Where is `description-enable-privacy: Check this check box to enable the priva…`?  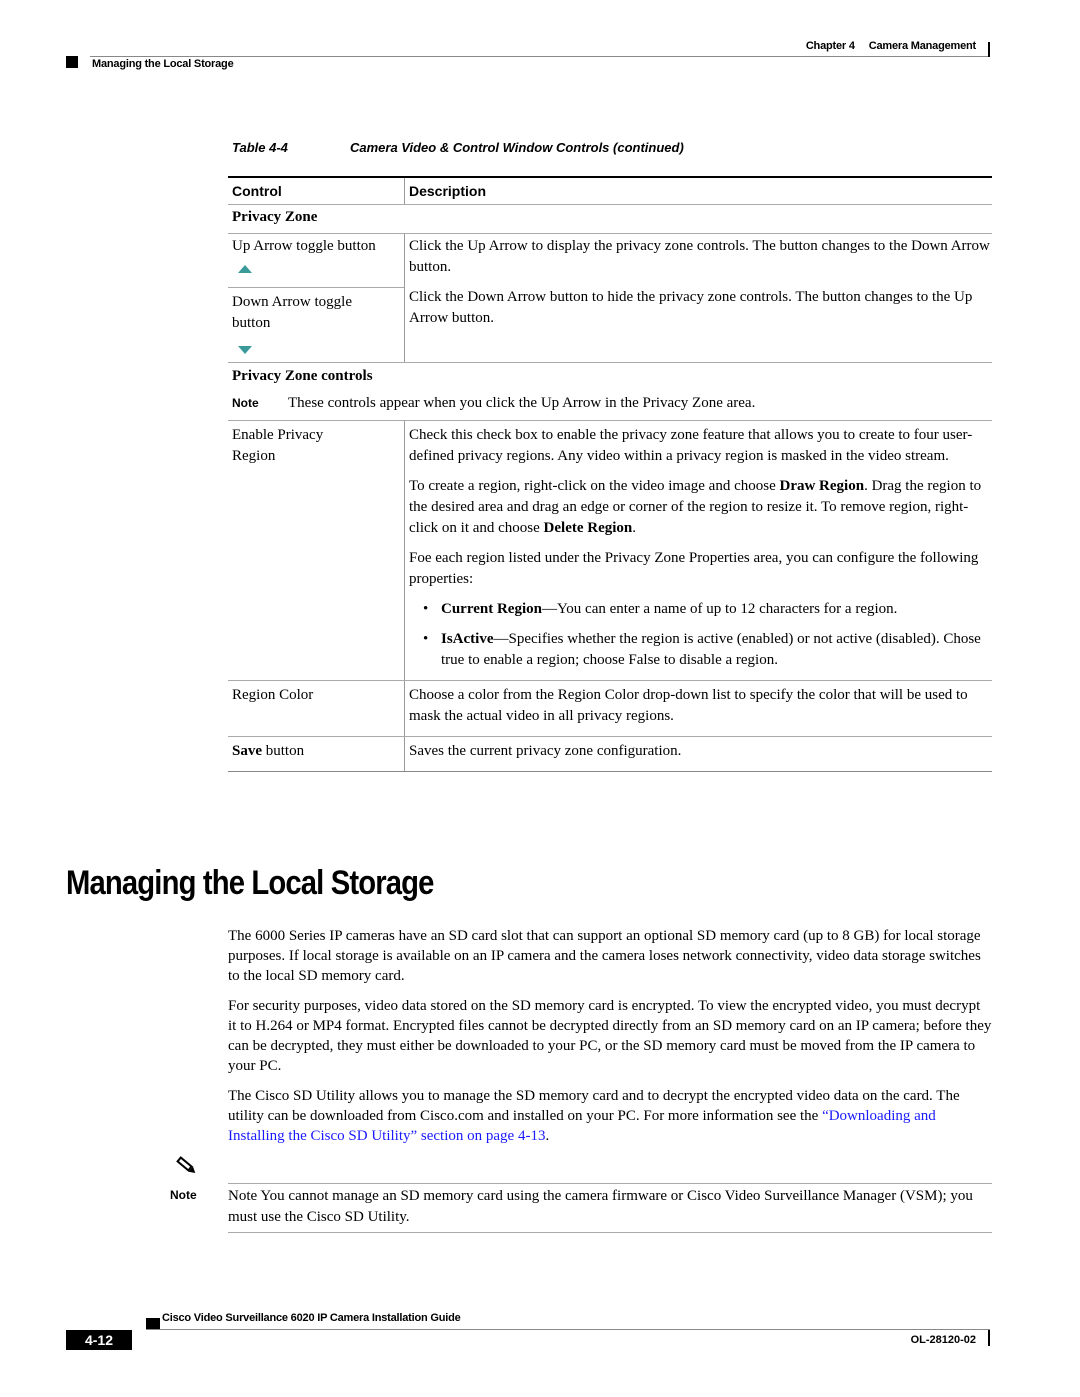
description-enable-privacy: Check this check box to enable the priva… is located at coordinates (691, 445).